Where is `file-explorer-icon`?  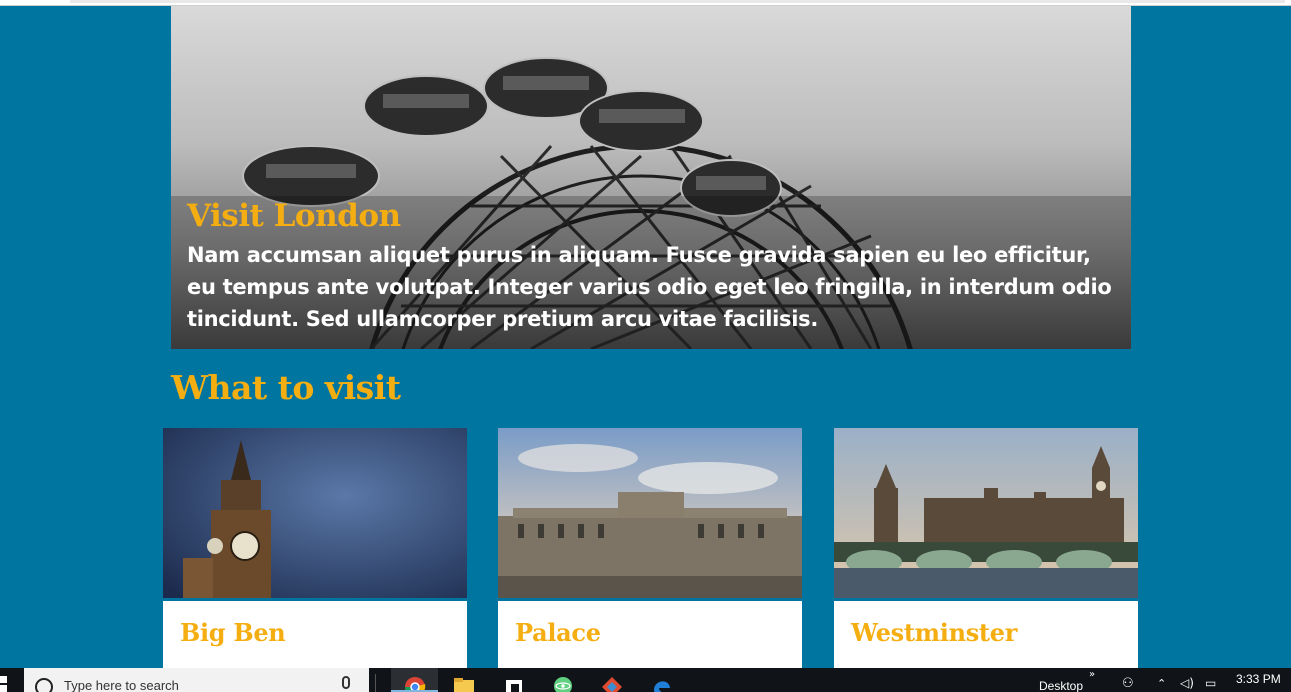
file-explorer-icon is located at coordinates (464, 685).